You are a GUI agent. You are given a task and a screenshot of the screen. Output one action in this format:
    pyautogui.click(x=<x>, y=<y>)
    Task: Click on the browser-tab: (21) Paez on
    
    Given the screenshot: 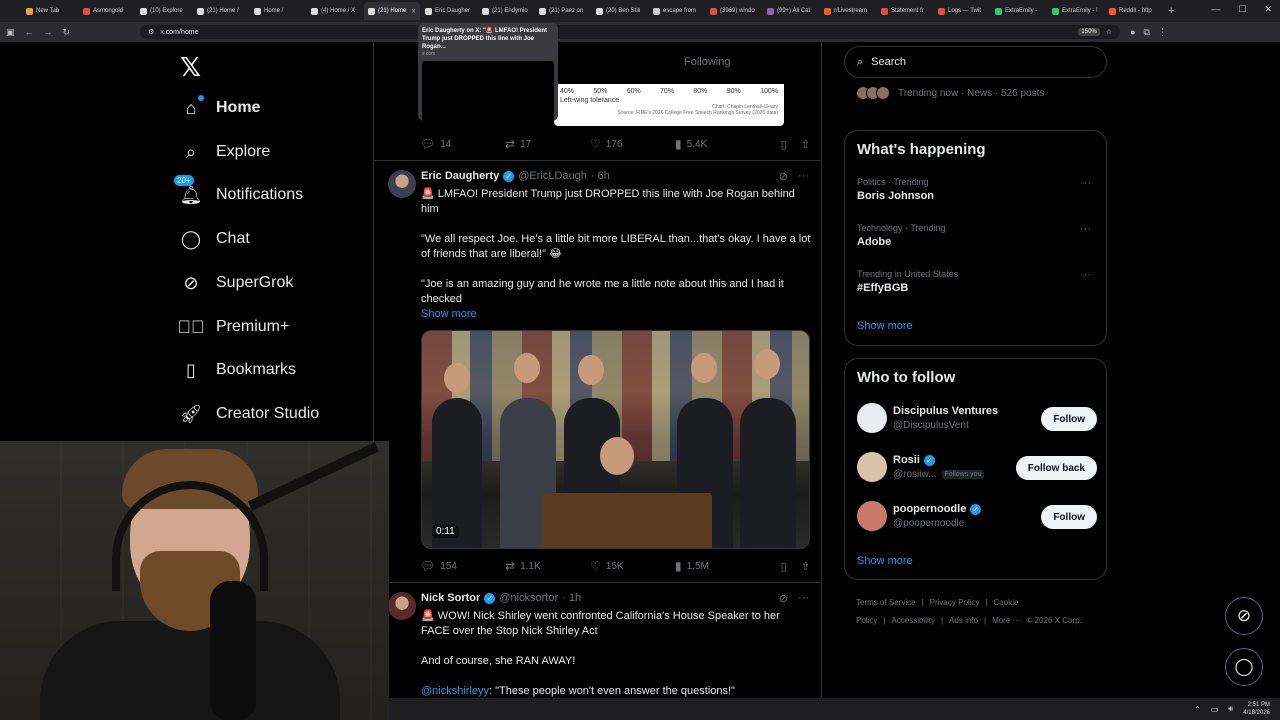 What is the action you would take?
    pyautogui.click(x=563, y=11)
    